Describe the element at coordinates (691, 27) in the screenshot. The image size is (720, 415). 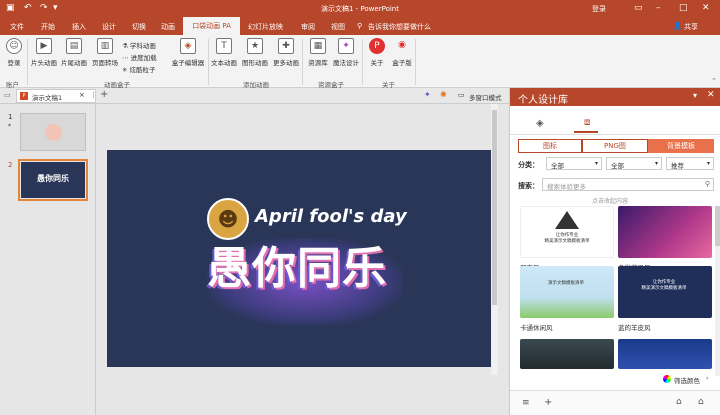
I see `share-button: 共享` at that location.